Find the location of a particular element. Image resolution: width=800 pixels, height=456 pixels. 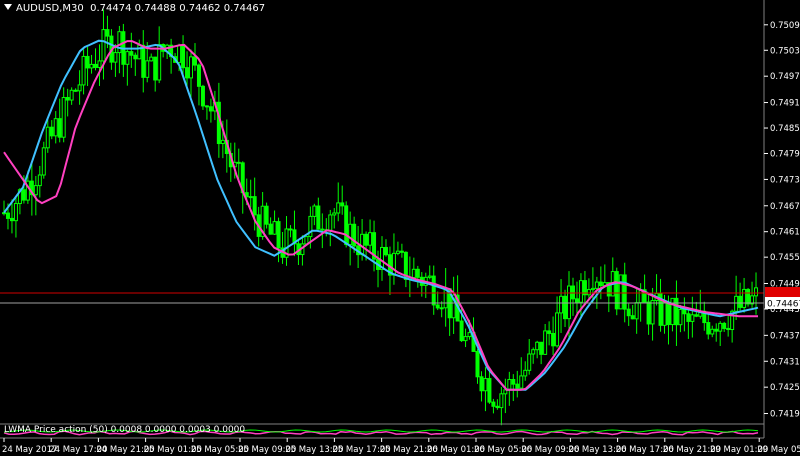

current-price-text: 0.74467 is located at coordinates (783, 305).